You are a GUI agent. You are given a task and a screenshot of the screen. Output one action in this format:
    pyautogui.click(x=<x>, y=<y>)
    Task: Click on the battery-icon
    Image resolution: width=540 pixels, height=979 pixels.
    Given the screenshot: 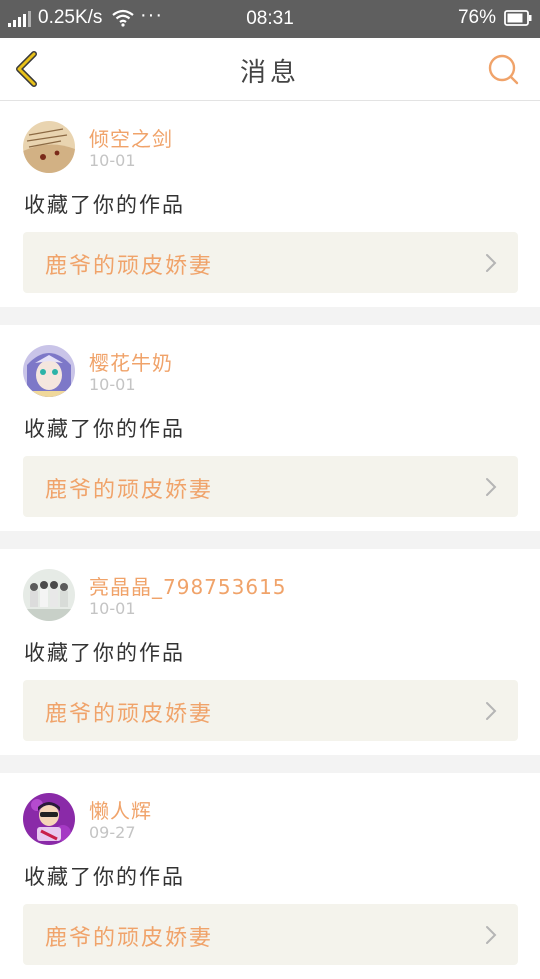 What is the action you would take?
    pyautogui.click(x=518, y=18)
    